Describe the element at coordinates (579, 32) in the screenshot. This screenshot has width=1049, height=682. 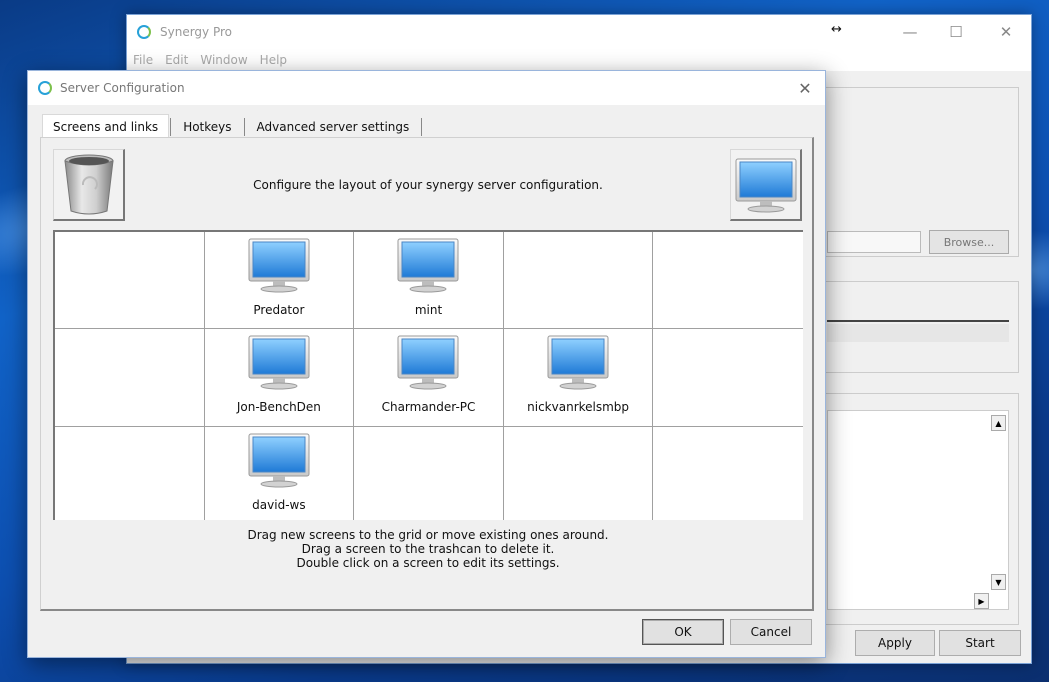
I see `main-title-bar: Synergy Pro ↔ — ☐ ✕` at that location.